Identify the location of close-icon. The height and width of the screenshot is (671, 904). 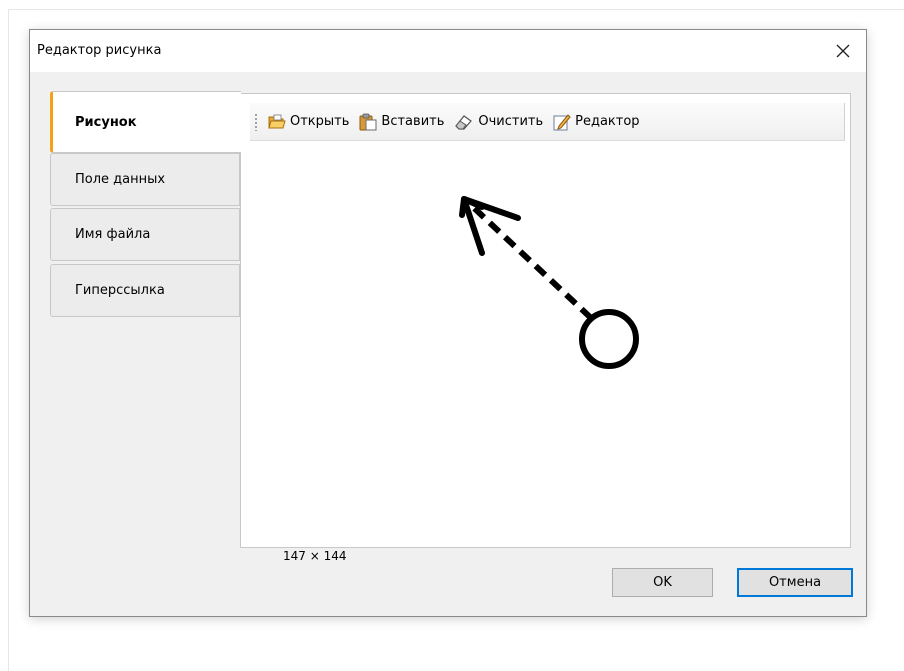
(843, 51).